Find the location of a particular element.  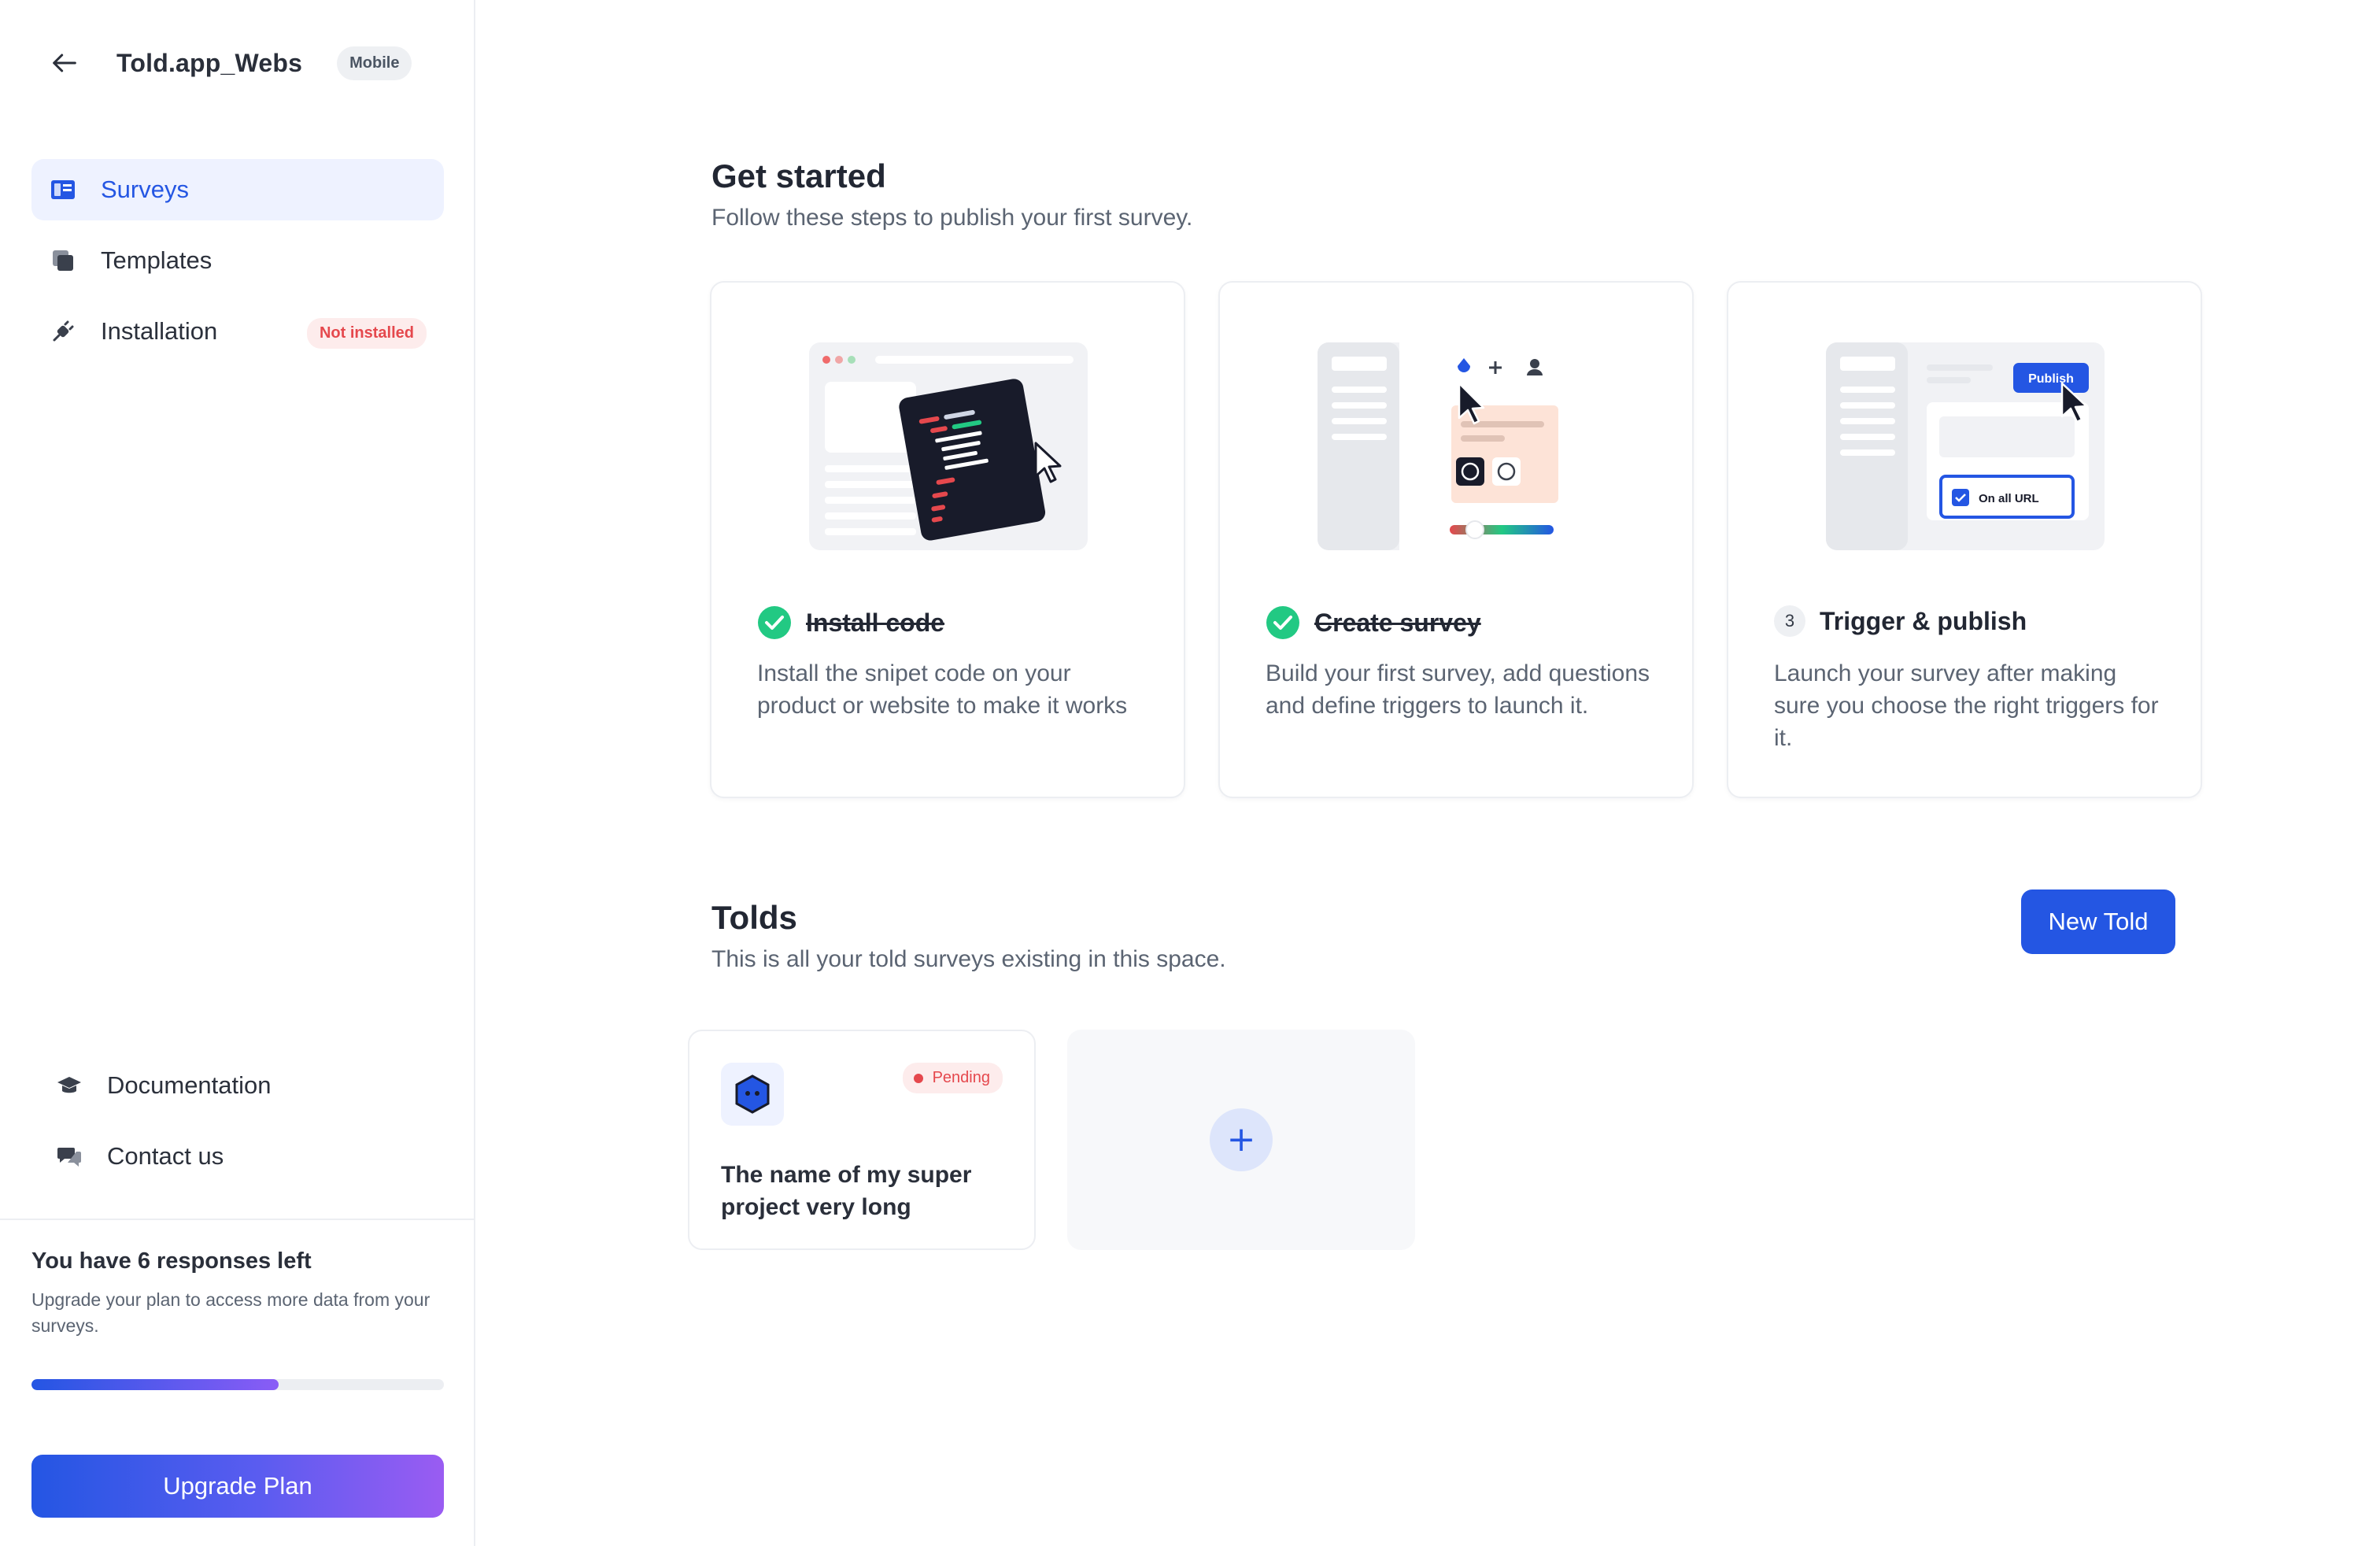

step-header: Create survey is located at coordinates (1373, 622).